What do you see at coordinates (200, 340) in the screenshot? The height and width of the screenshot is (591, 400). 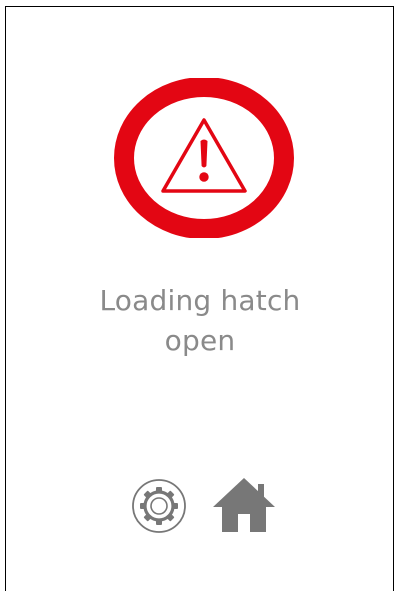 I see `alert-message-line-2: open` at bounding box center [200, 340].